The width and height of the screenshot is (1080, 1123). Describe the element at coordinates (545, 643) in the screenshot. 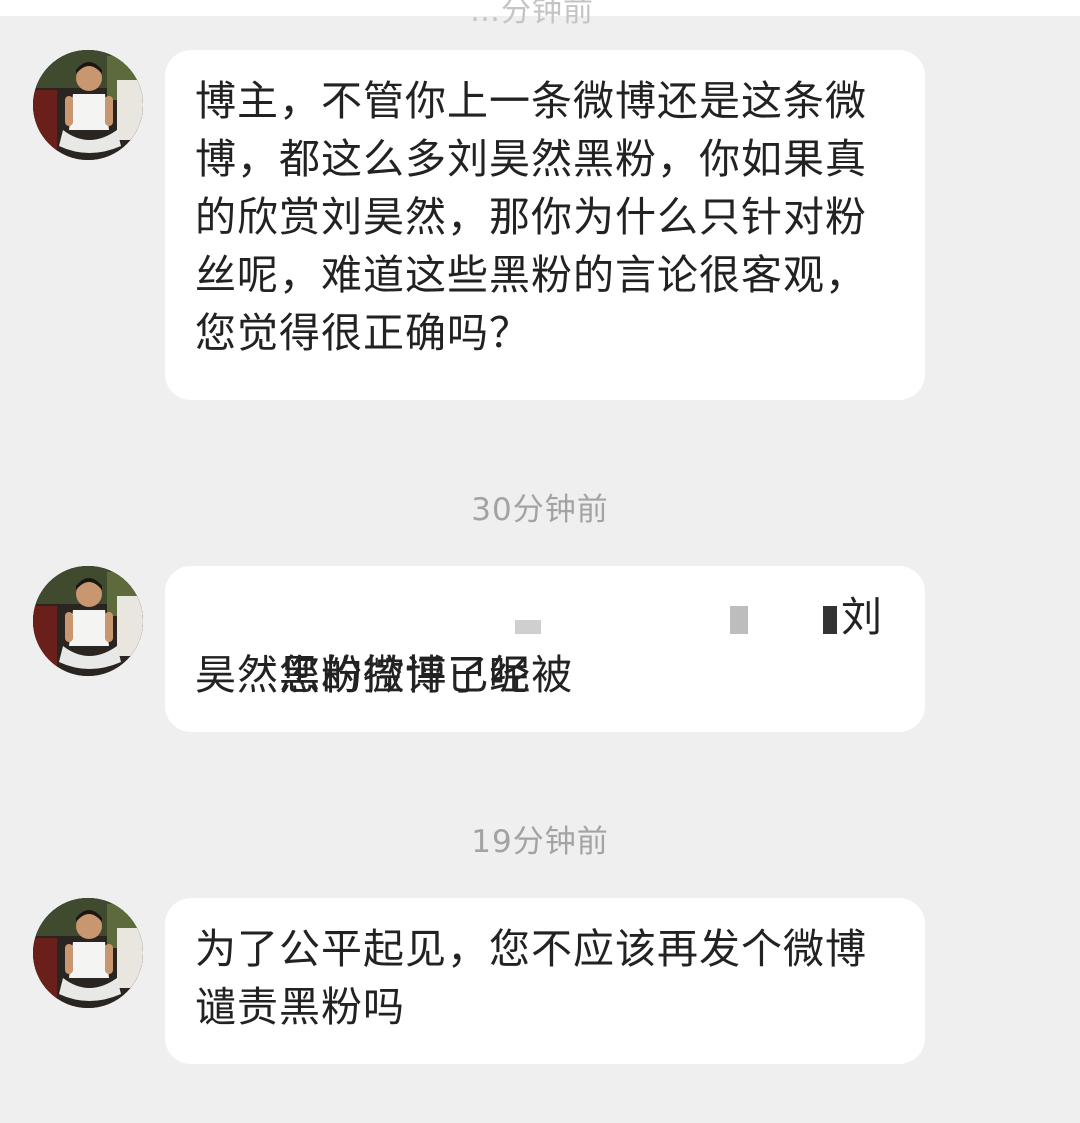

I see `message-line: 您的微博已经被 刘` at that location.